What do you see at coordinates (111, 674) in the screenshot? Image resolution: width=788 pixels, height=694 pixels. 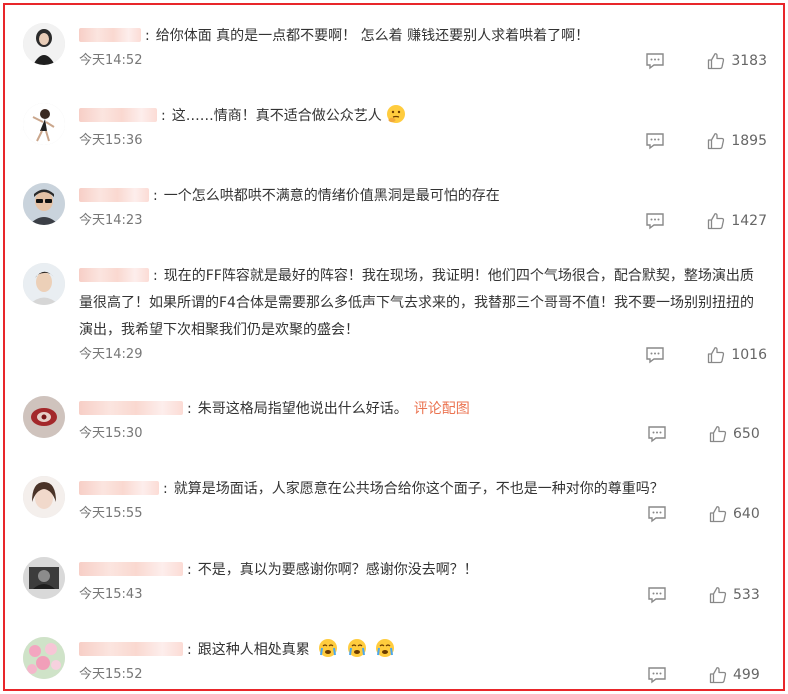 I see `comment-time: 今天15:52` at bounding box center [111, 674].